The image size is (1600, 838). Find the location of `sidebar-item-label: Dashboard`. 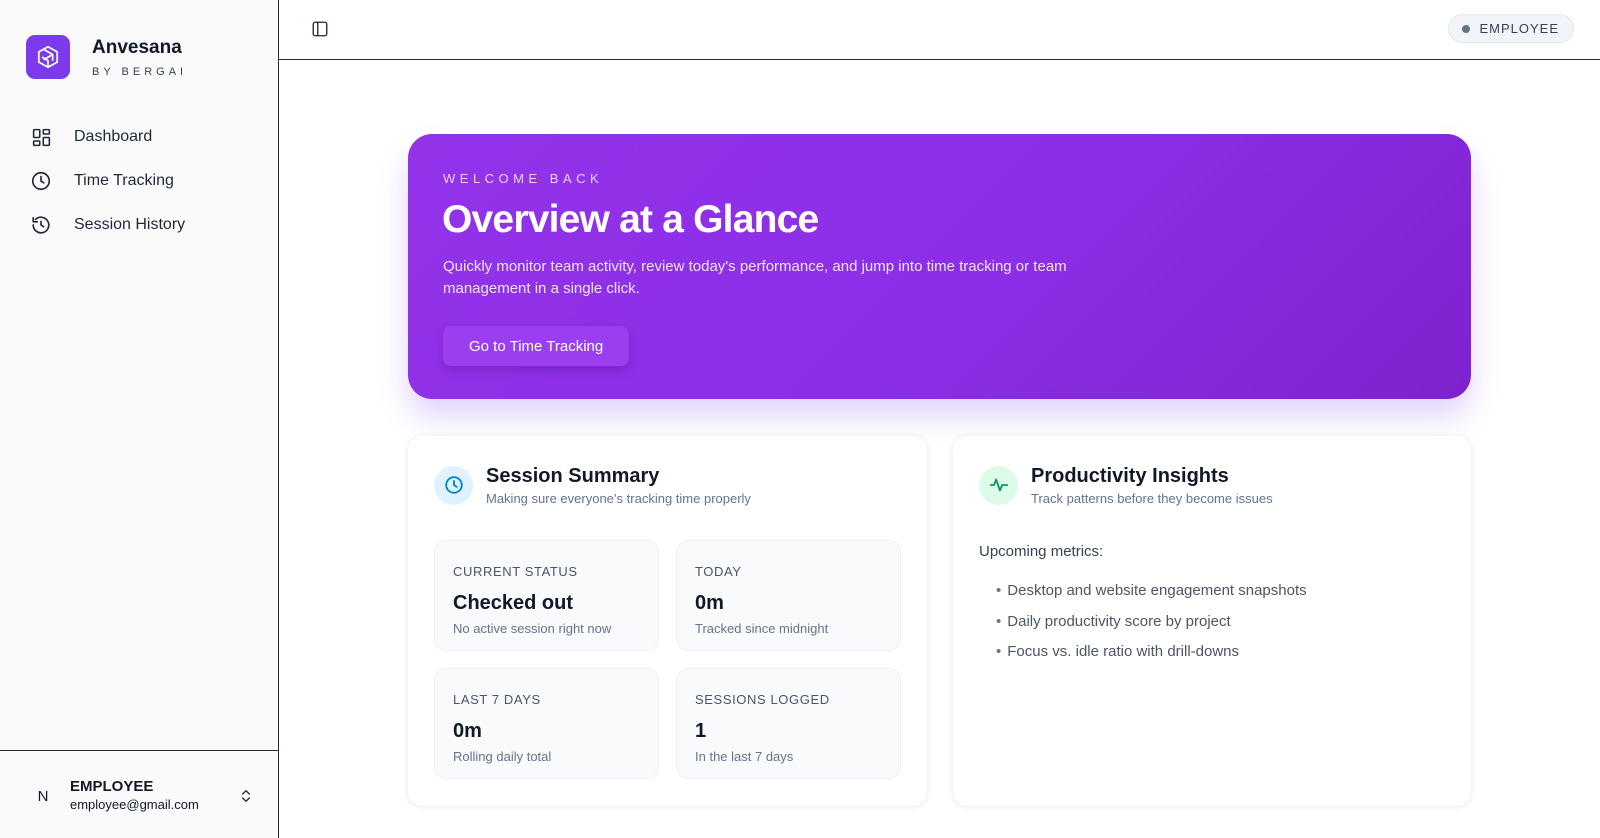

sidebar-item-label: Dashboard is located at coordinates (113, 136).